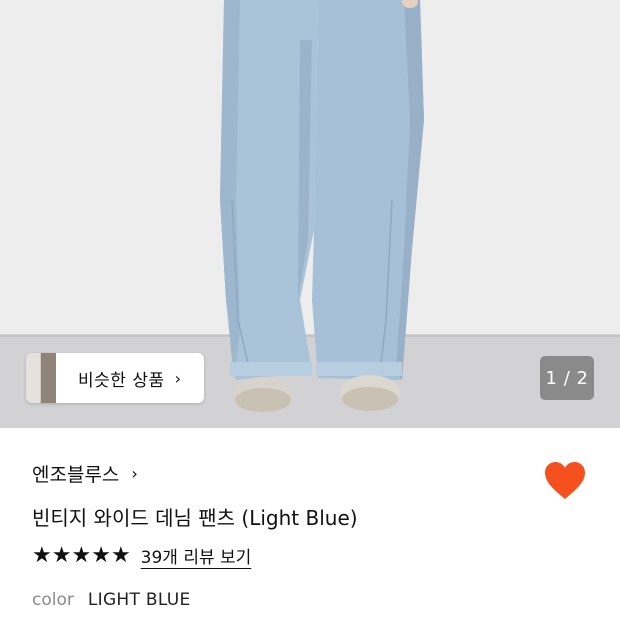 This screenshot has width=620, height=620. Describe the element at coordinates (196, 555) in the screenshot. I see `review-link: 39개 리뷰 보기` at that location.